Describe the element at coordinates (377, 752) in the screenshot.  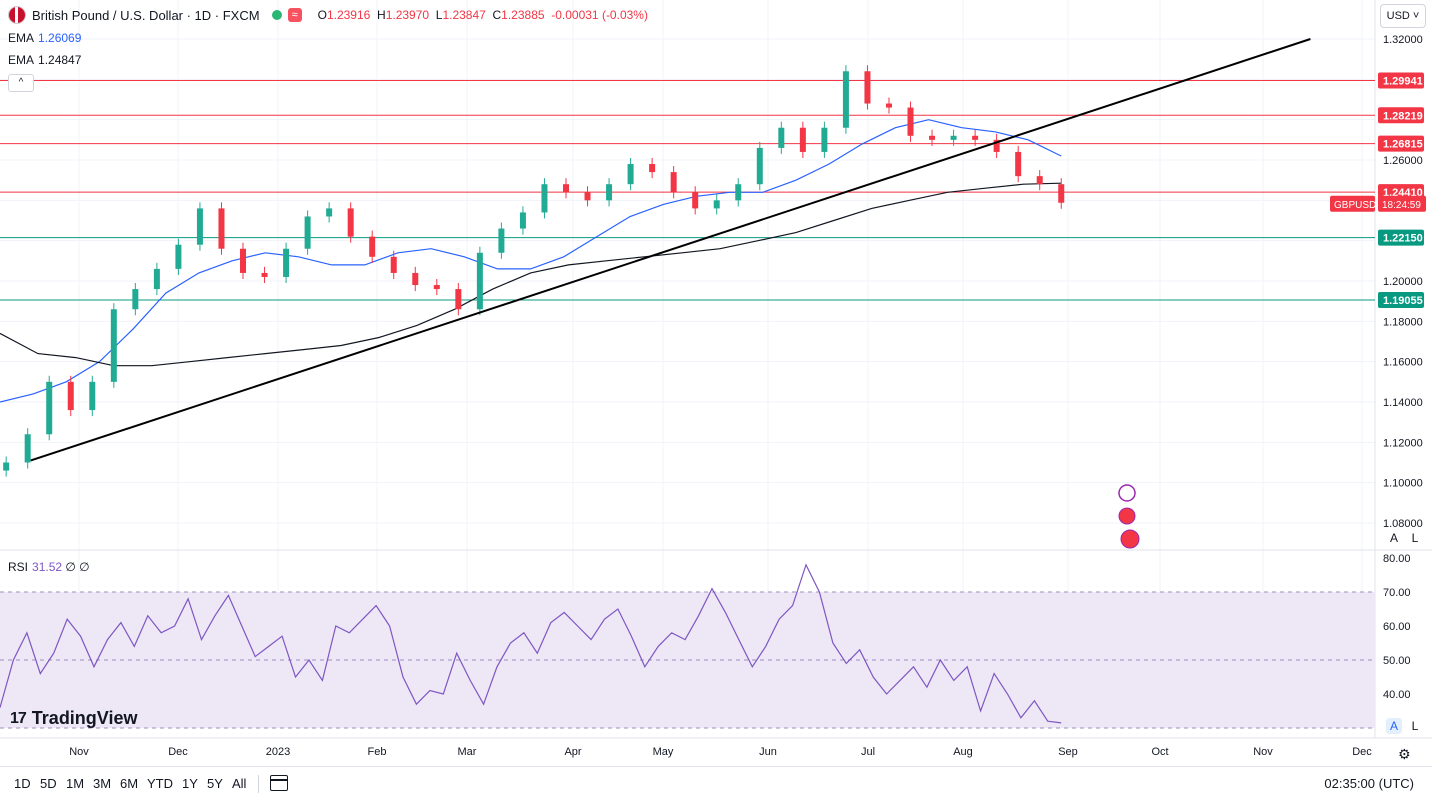
I see `time-axis-label: Feb` at that location.